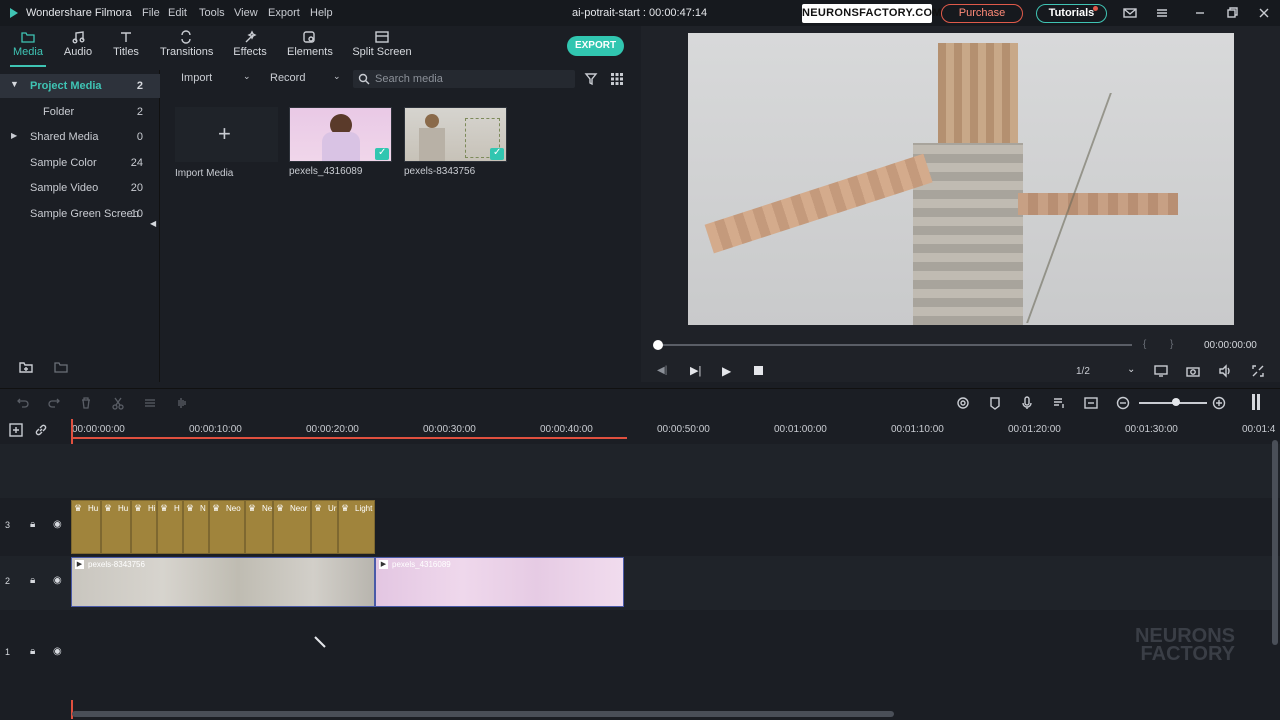  I want to click on record-dropdown: Record ⌄, so click(306, 78).